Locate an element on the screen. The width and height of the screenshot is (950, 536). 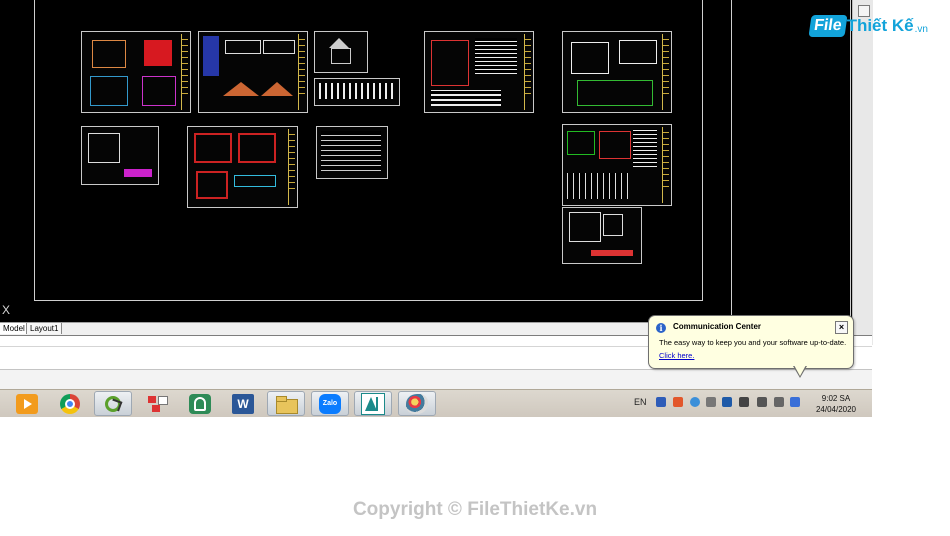
schedule-mark is located at coordinates (645, 148).